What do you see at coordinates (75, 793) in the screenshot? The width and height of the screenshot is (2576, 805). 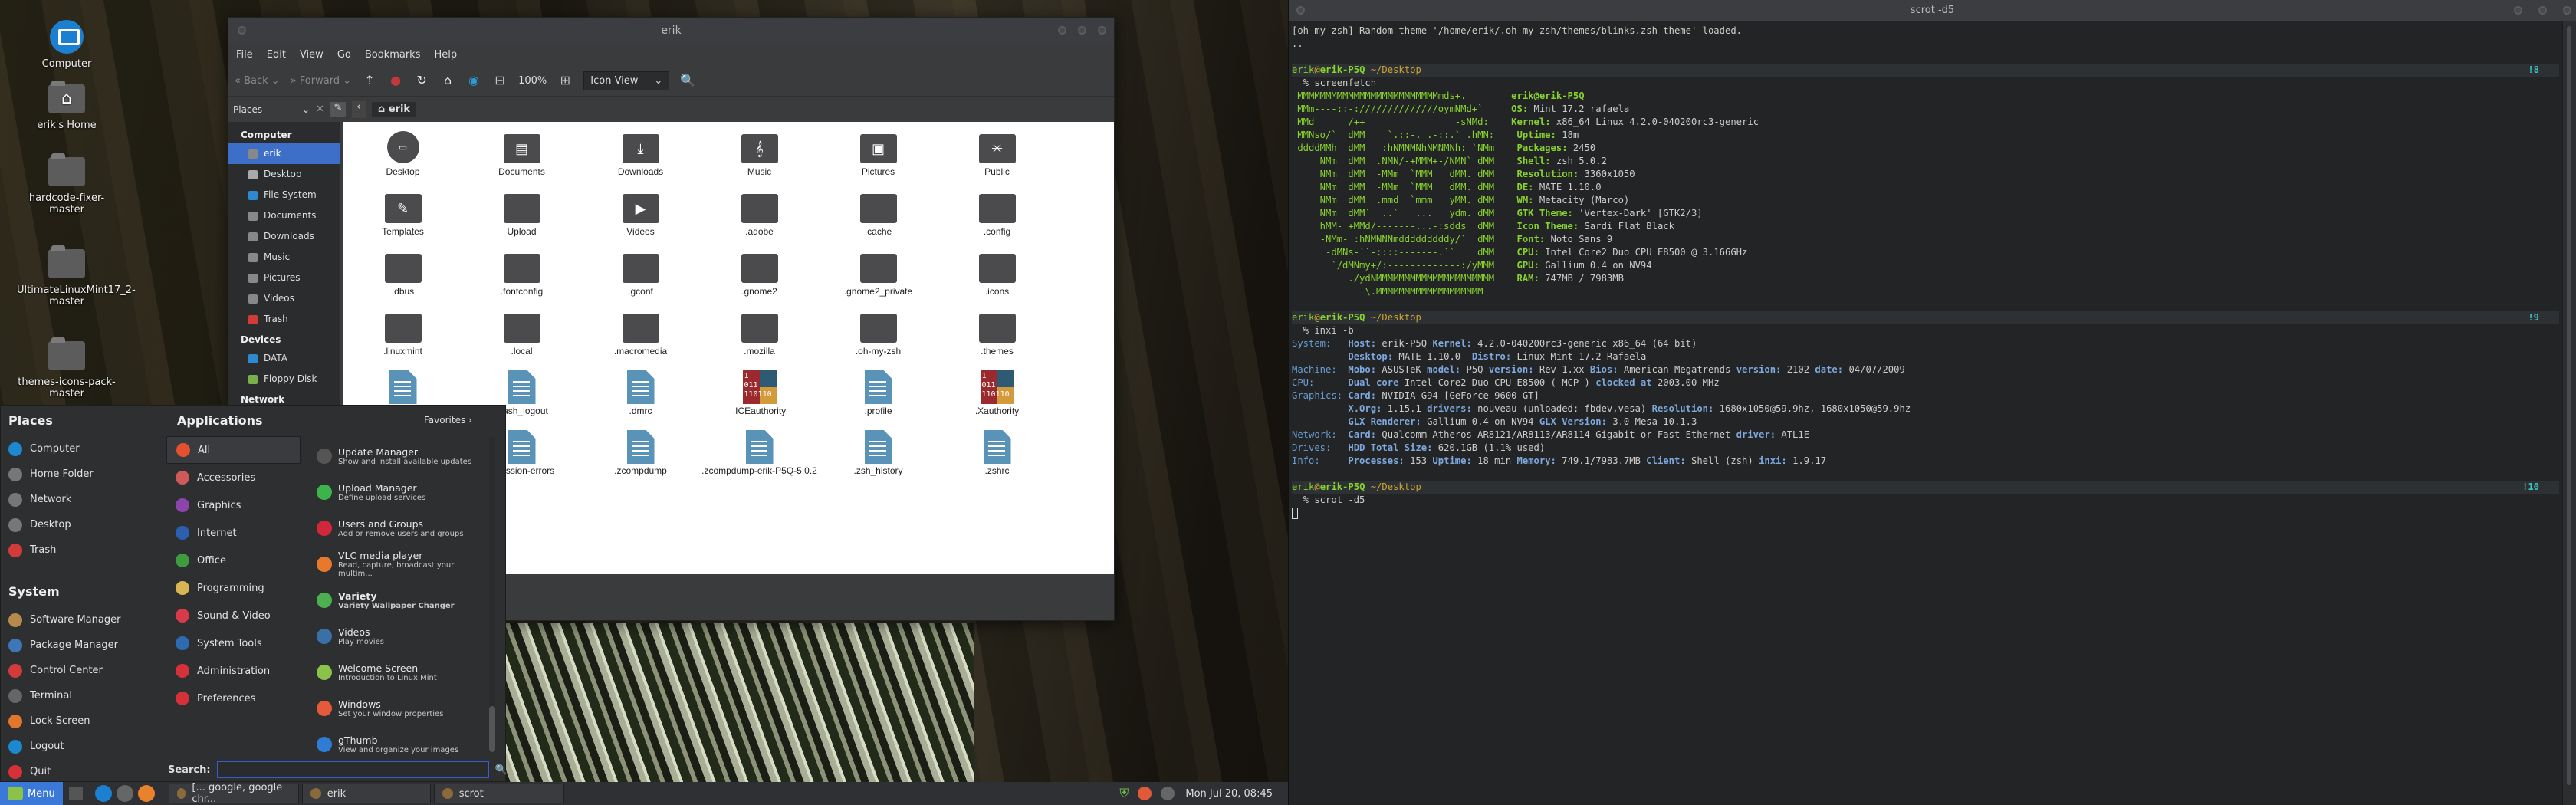 I see `show-desktop-icon` at bounding box center [75, 793].